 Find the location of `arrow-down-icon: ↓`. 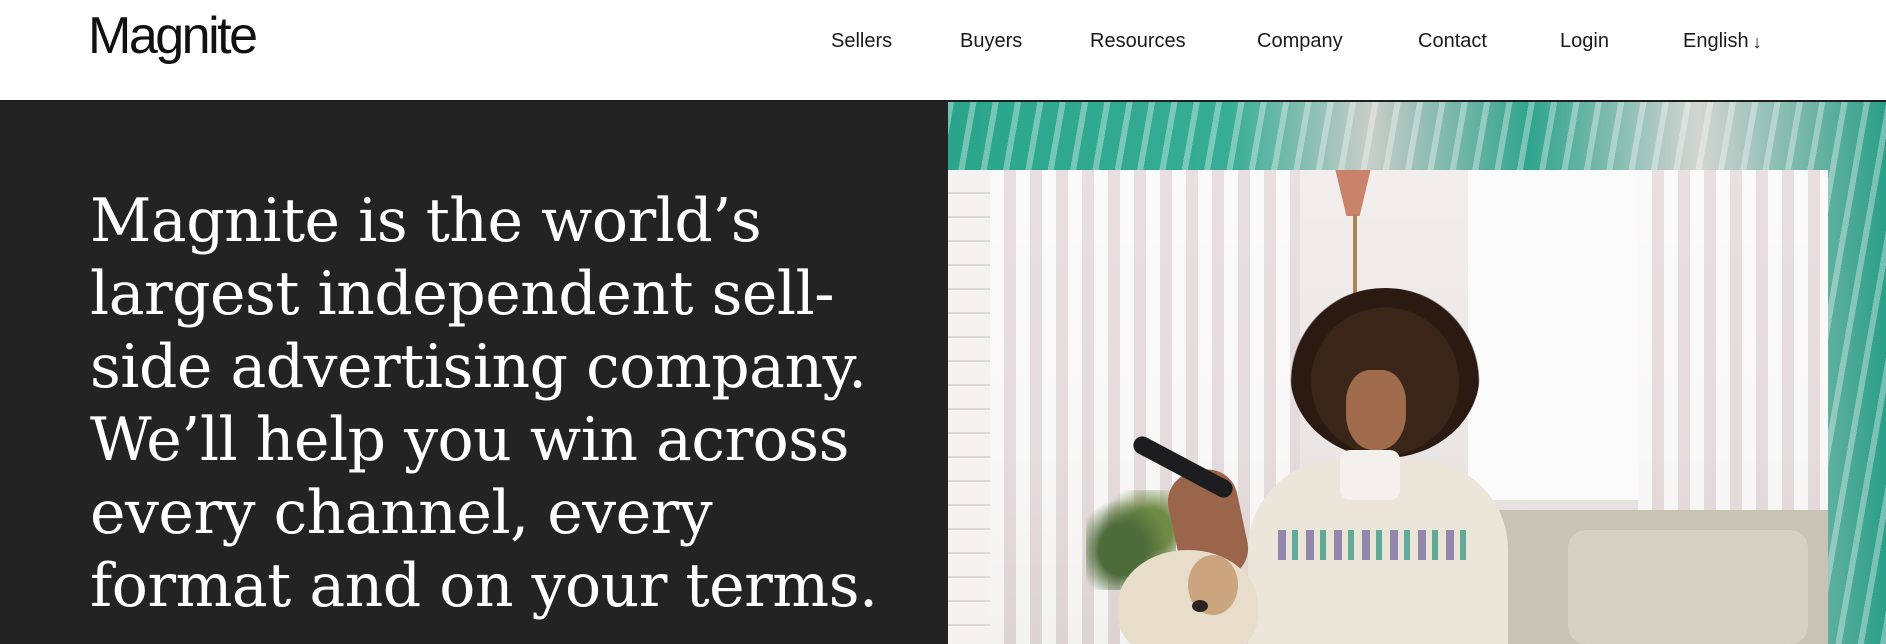

arrow-down-icon: ↓ is located at coordinates (1757, 42).